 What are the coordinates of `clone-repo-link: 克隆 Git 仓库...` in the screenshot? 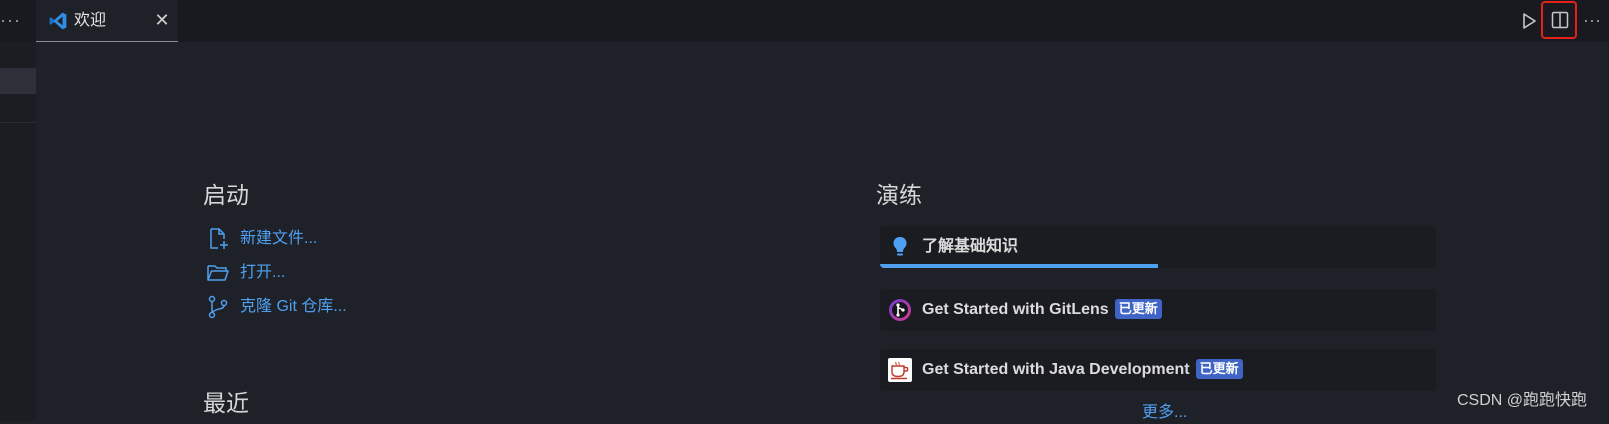 It's located at (276, 307).